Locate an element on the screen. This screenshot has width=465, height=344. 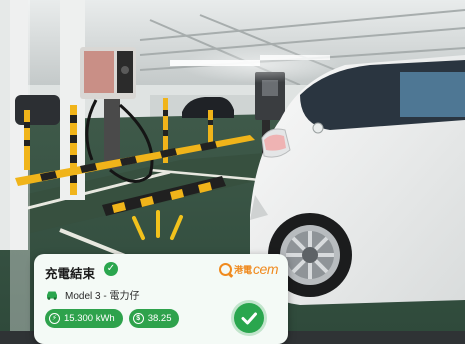
cost-value: 38.25 is located at coordinates (159, 318).